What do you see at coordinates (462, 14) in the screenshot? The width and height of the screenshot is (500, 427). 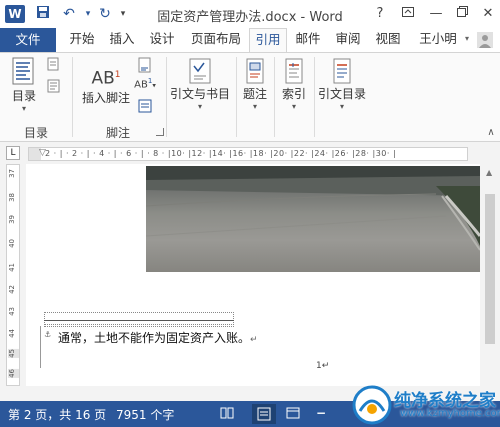 I see `restore-button` at bounding box center [462, 14].